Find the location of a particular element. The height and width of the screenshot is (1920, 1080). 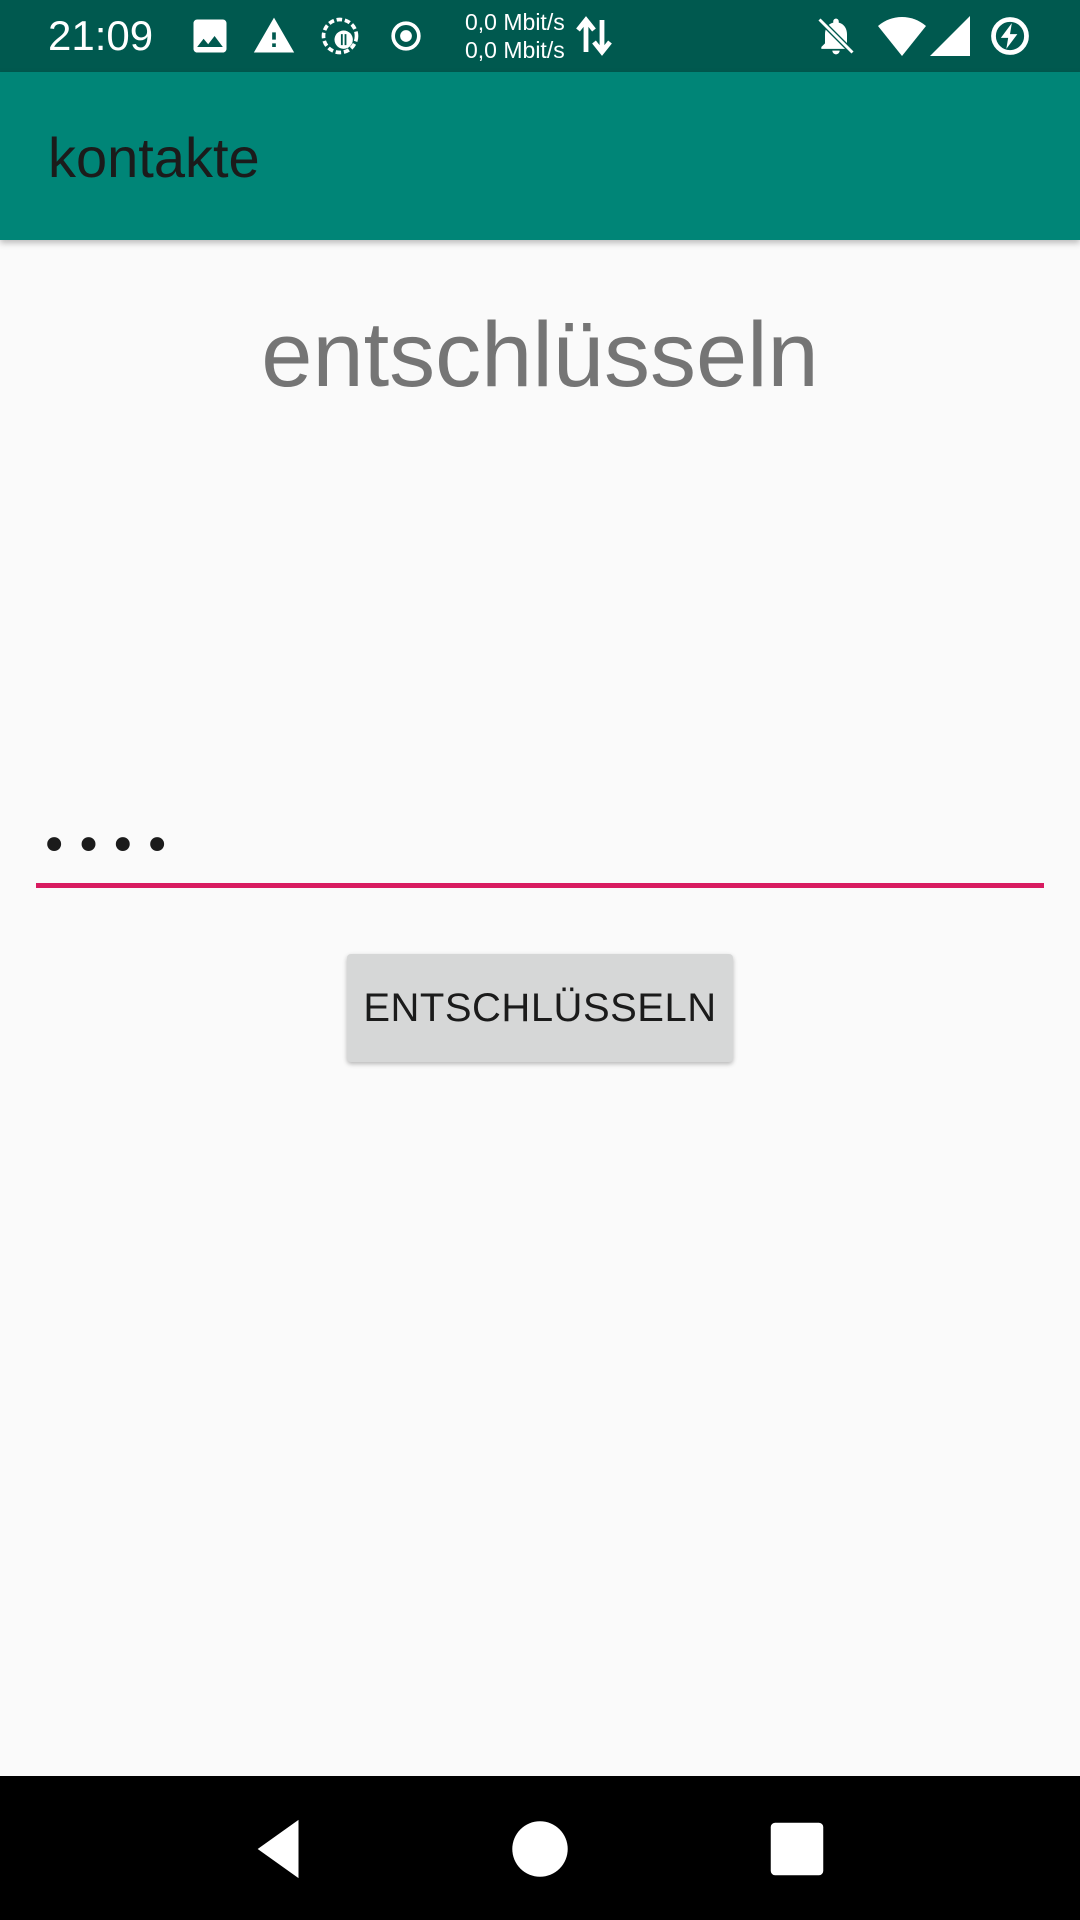

network-speed-up: 0,0 Mbit/s is located at coordinates (515, 22).